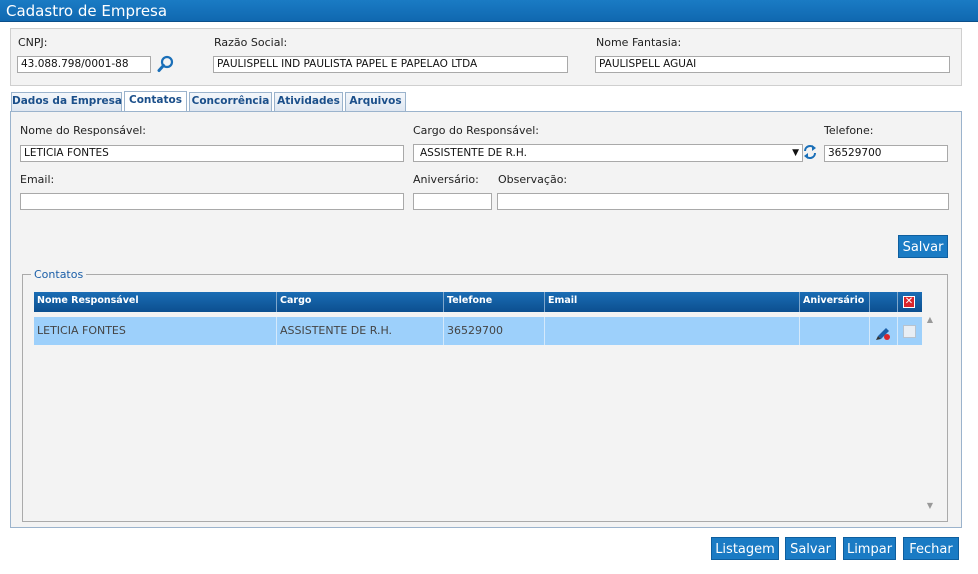 The width and height of the screenshot is (978, 574). What do you see at coordinates (930, 413) in the screenshot?
I see `grid-scrollbar: ▲ ▼` at bounding box center [930, 413].